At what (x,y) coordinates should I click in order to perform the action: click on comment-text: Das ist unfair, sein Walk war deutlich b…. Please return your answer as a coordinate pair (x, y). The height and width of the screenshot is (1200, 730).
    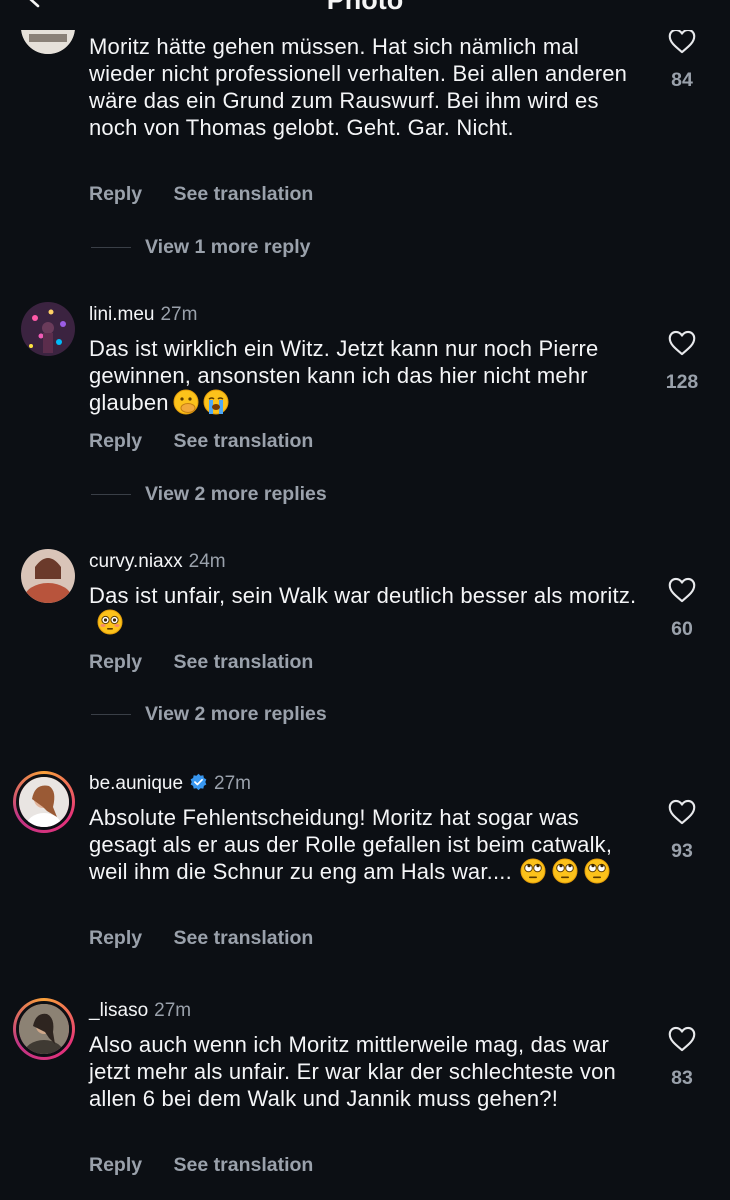
    Looking at the image, I should click on (369, 609).